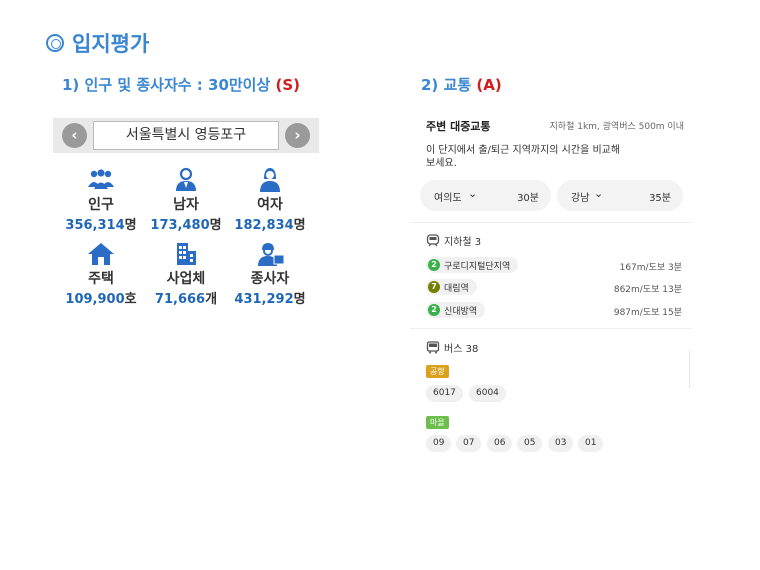 The image size is (760, 570). I want to click on region-selector: ‹ 서울특별시 영등포구 ›, so click(186, 135).